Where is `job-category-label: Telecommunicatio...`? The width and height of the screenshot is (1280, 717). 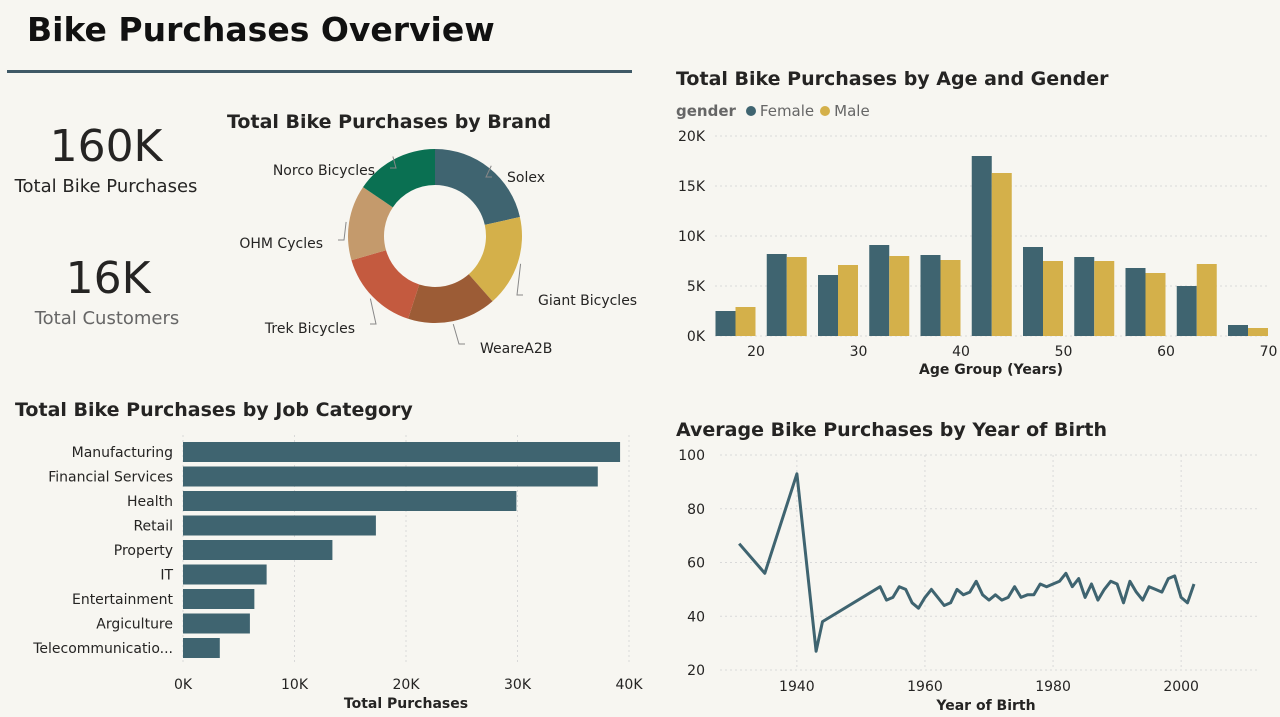
job-category-label: Telecommunicatio... is located at coordinates (102, 649).